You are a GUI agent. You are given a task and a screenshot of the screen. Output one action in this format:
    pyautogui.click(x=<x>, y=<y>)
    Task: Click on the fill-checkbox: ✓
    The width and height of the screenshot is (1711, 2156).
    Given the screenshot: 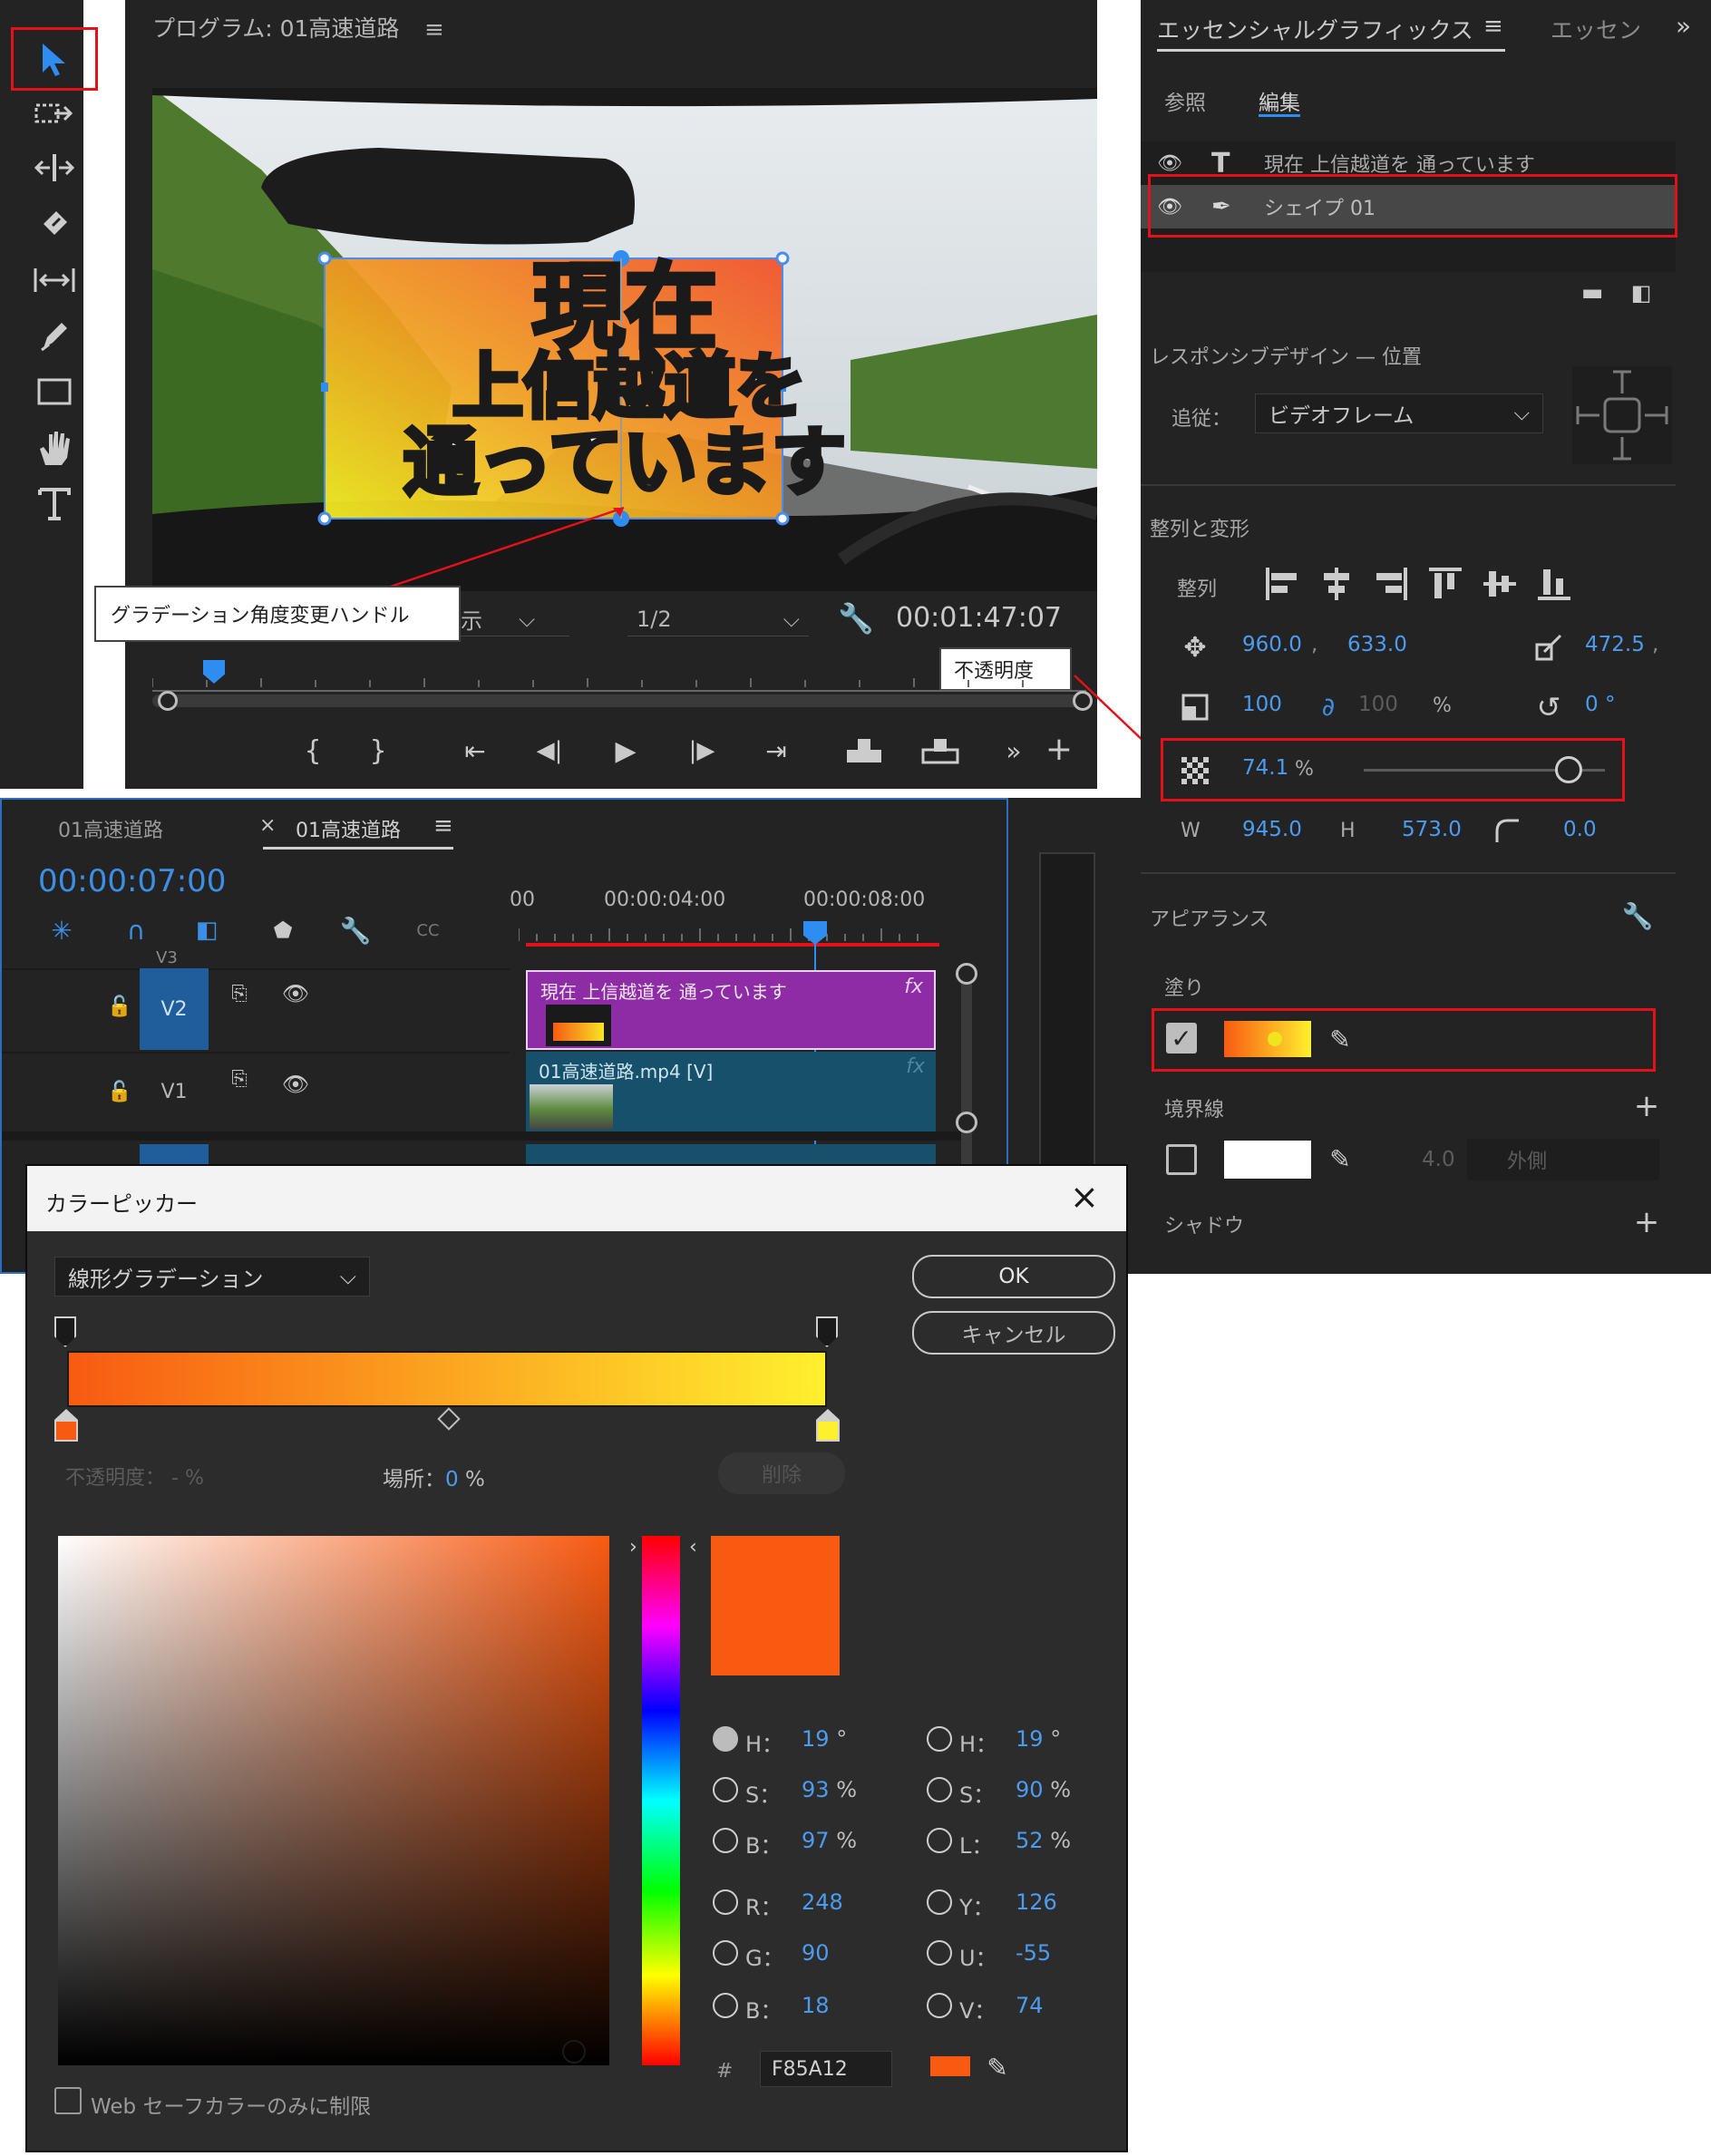 What is the action you would take?
    pyautogui.click(x=1181, y=1038)
    